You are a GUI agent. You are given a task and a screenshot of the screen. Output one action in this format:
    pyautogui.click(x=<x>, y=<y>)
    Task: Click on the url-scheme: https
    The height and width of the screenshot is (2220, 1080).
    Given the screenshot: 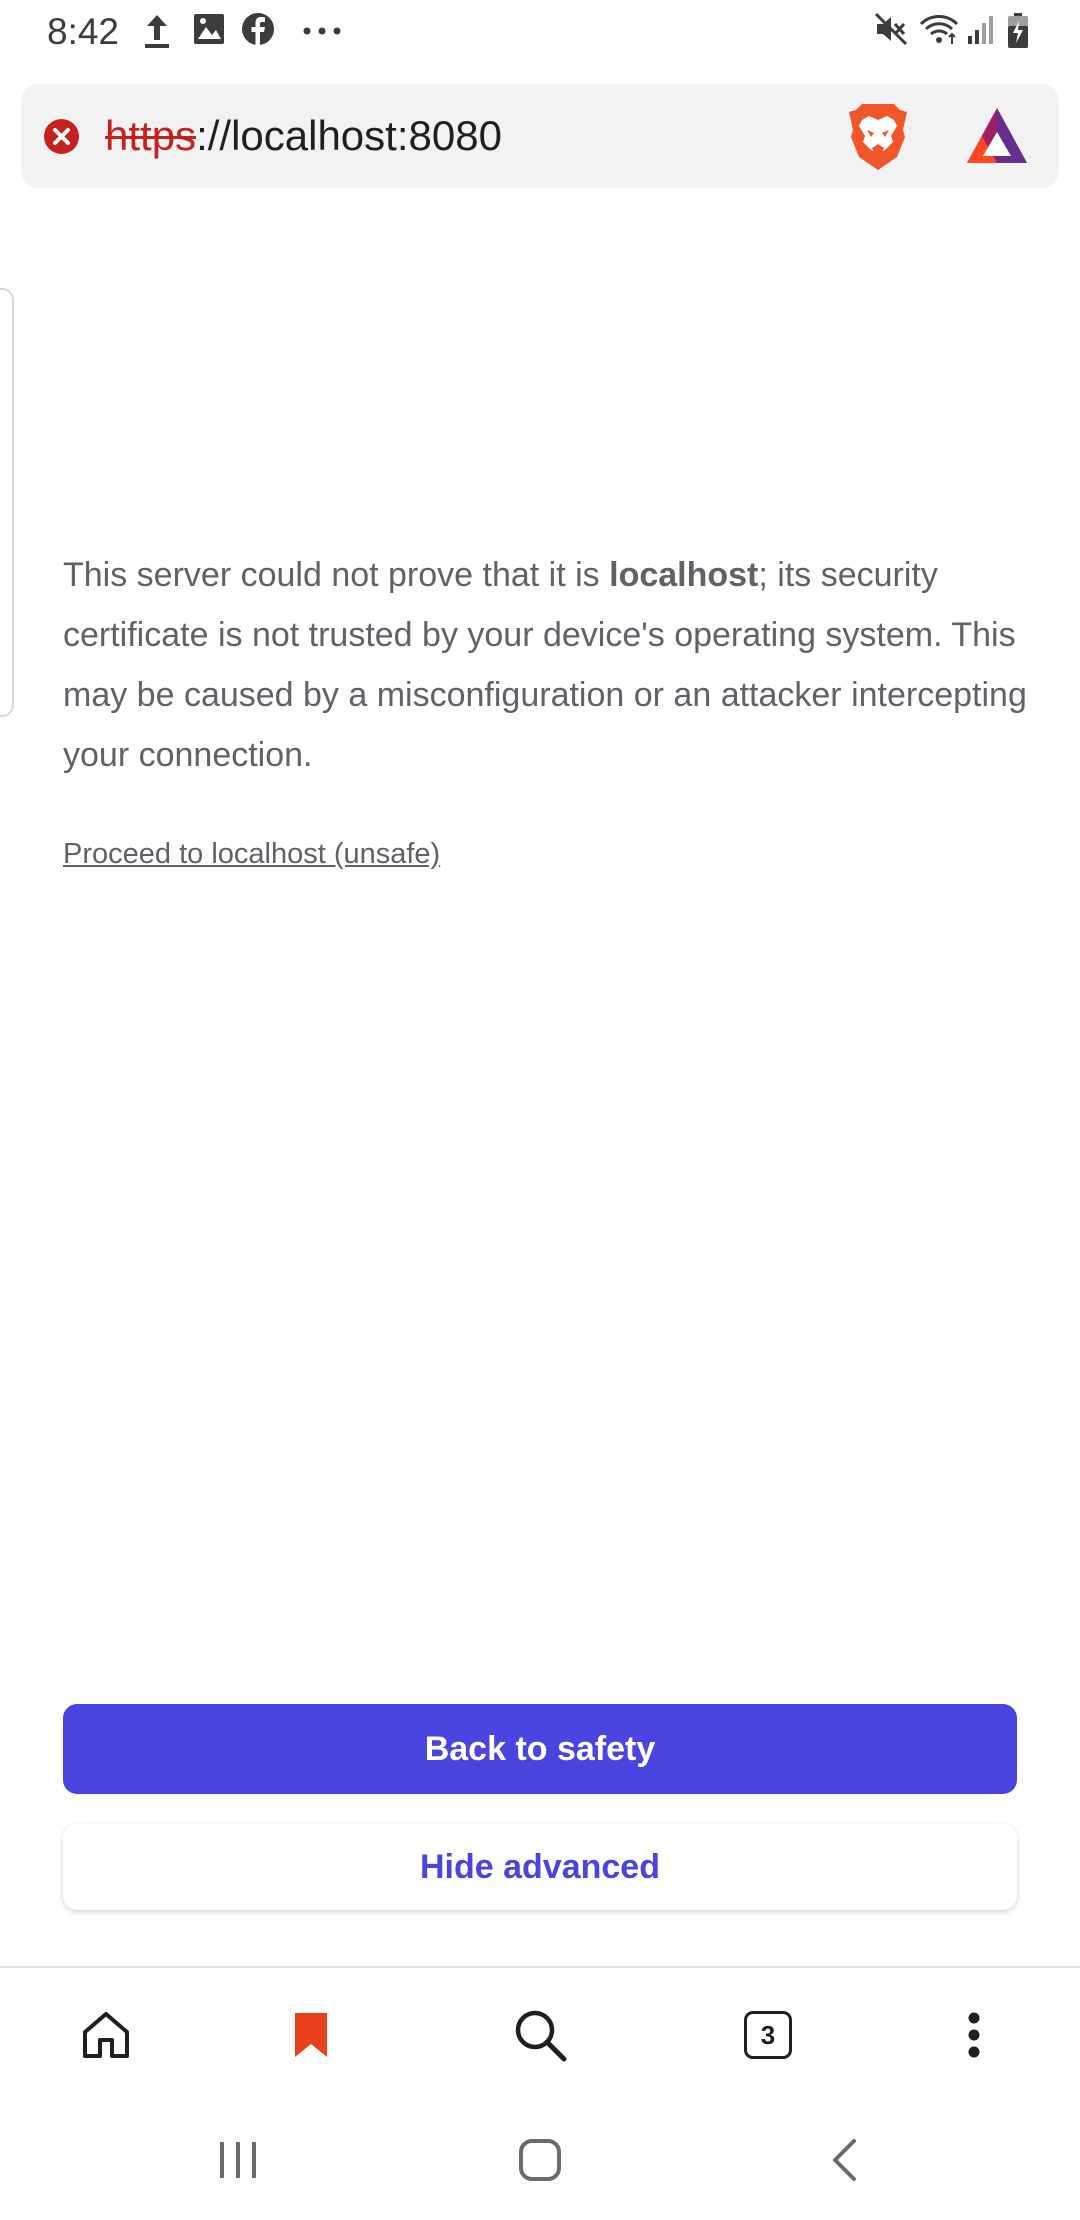 What is the action you would take?
    pyautogui.click(x=151, y=135)
    